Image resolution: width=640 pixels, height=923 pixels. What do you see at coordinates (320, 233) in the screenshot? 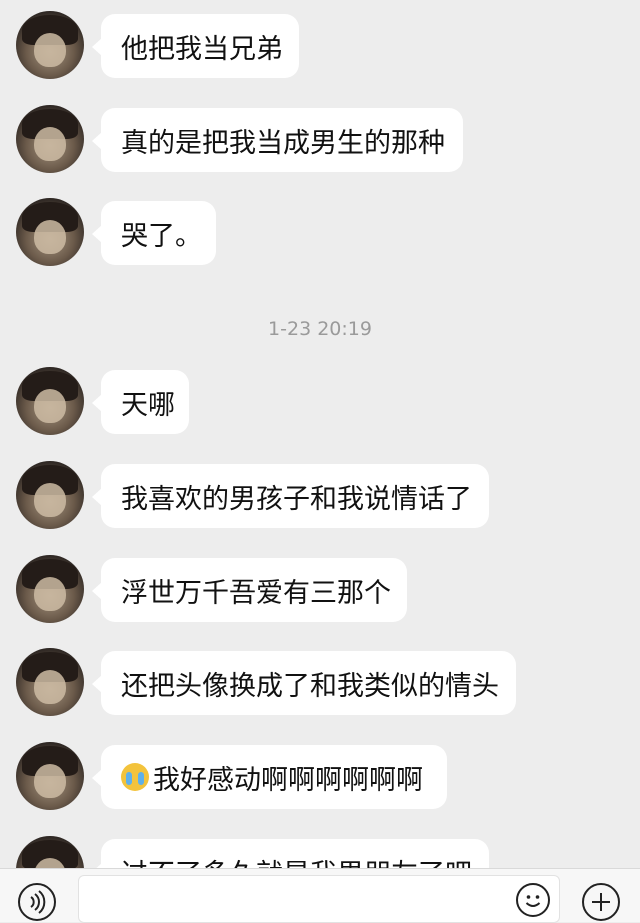
I see `message-row: 哭了。` at bounding box center [320, 233].